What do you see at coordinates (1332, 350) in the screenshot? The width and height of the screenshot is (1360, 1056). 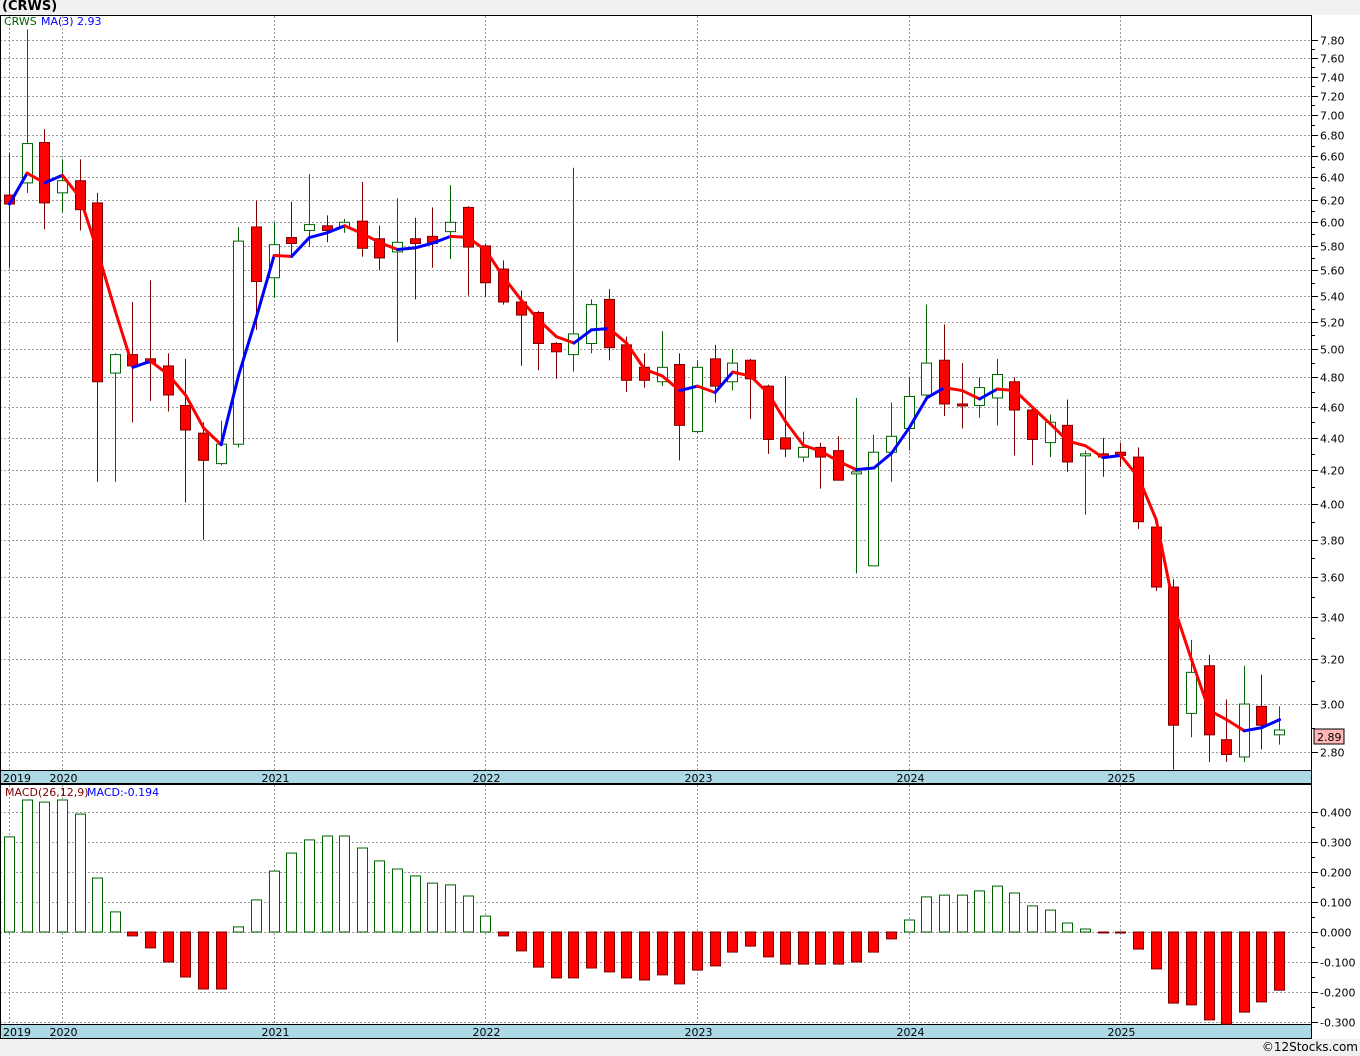 I see `price-tick-label: 5.00` at bounding box center [1332, 350].